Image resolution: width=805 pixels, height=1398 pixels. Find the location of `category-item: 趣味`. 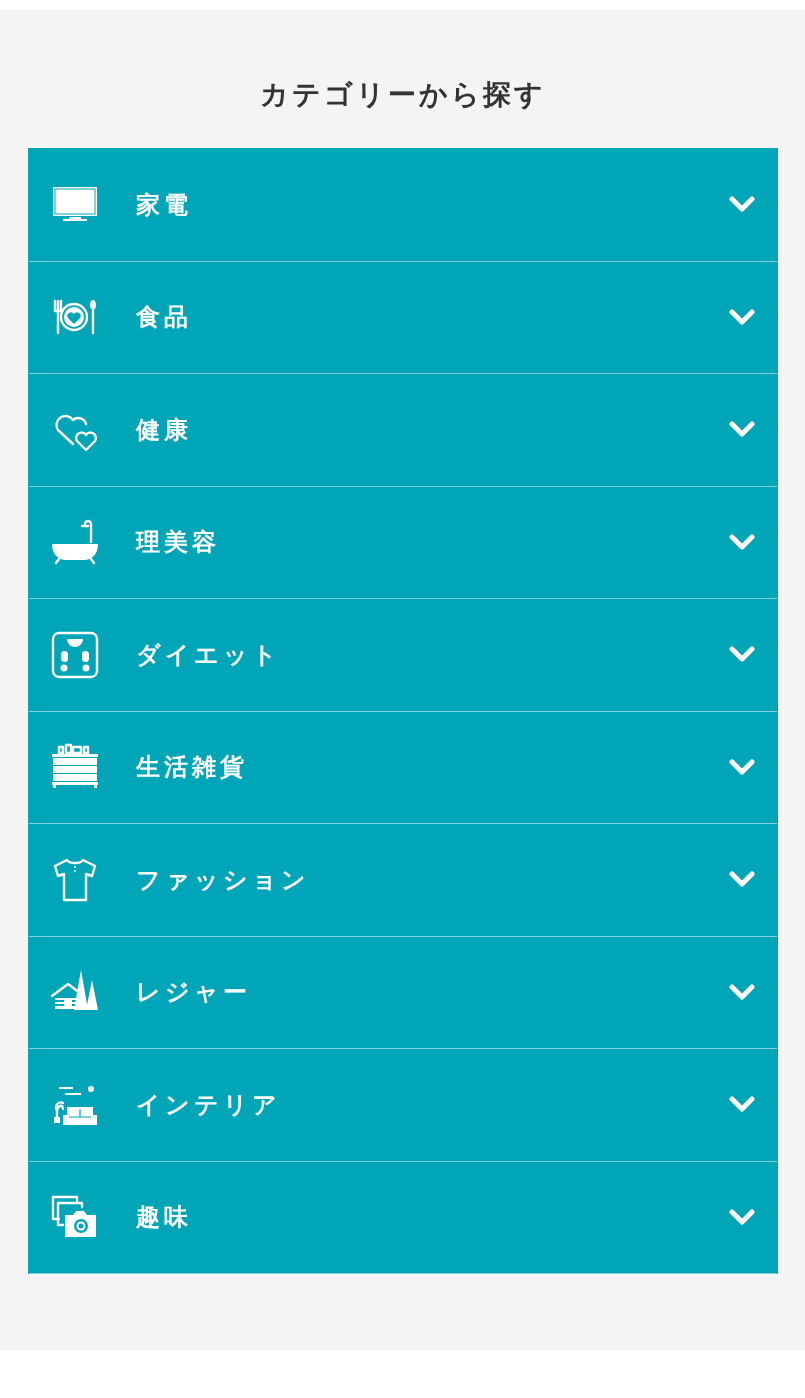

category-item: 趣味 is located at coordinates (403, 1217).